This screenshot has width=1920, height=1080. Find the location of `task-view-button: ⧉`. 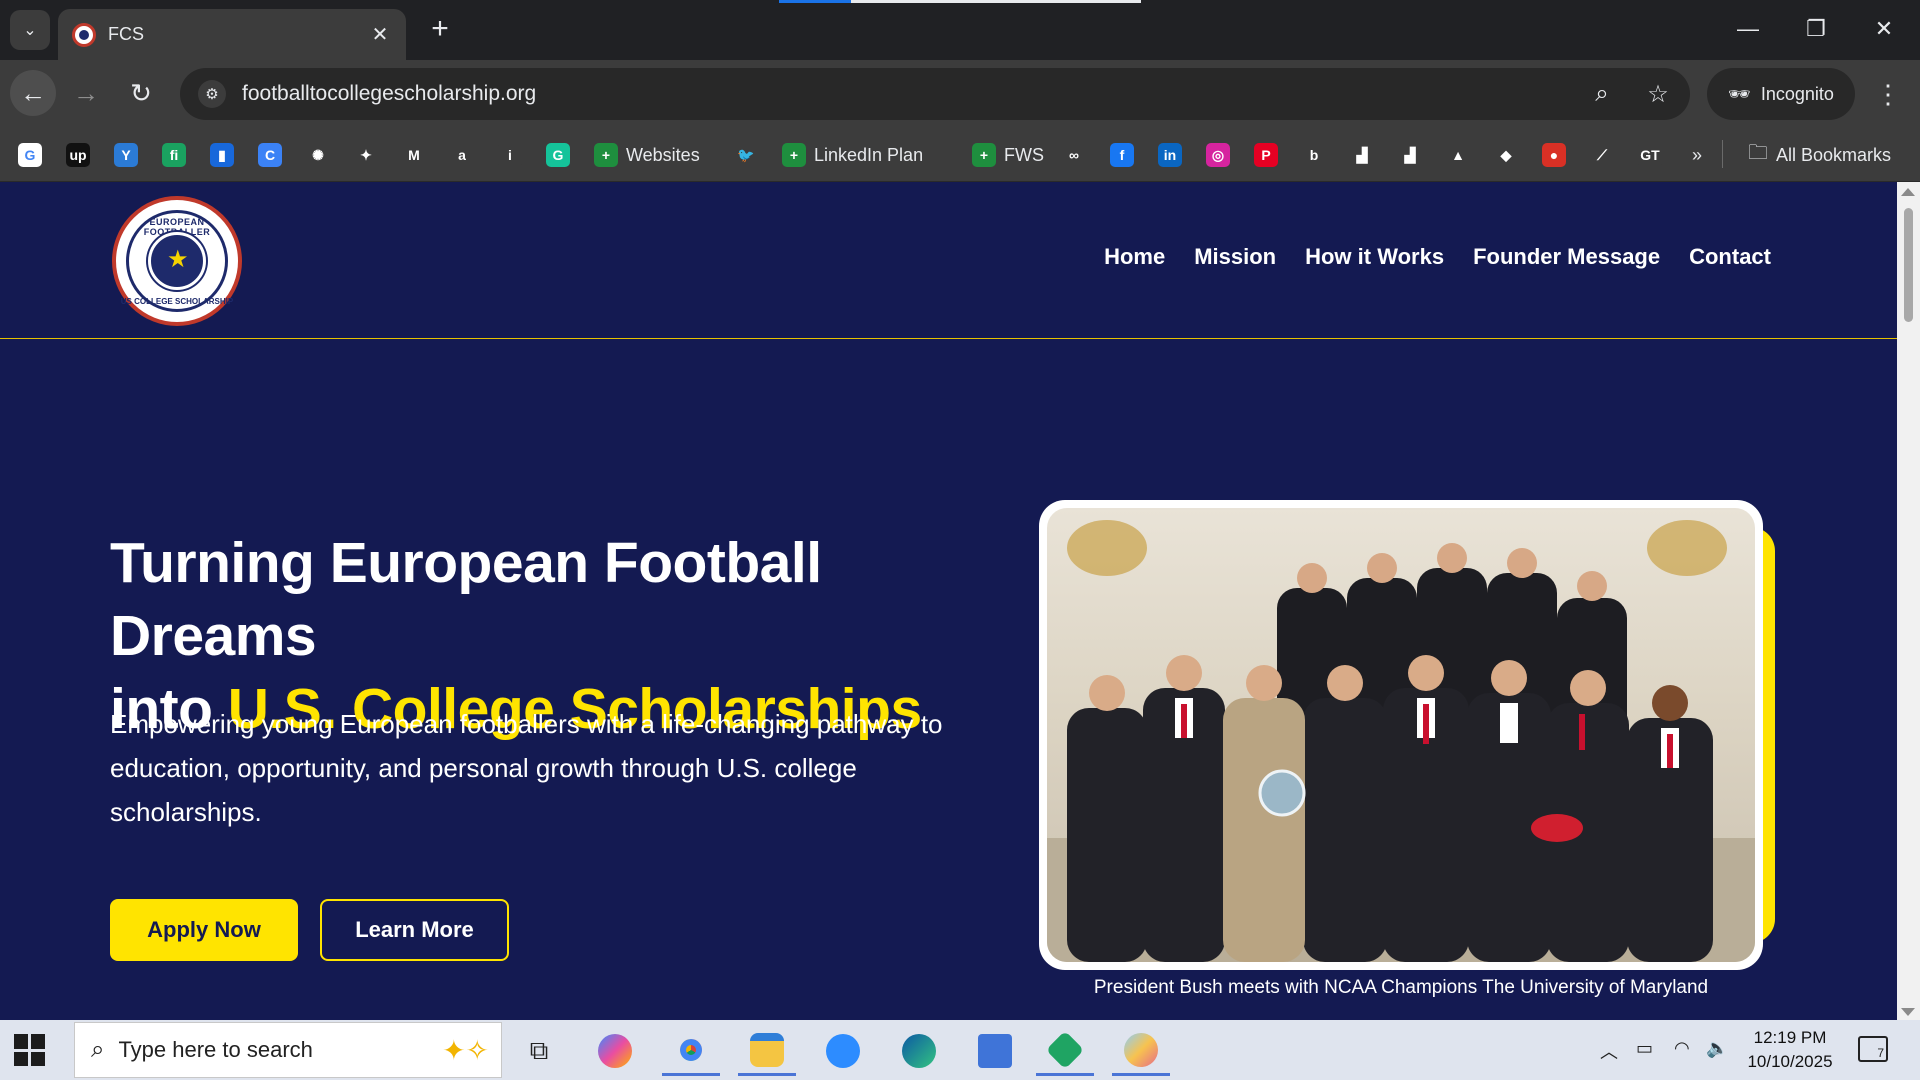

task-view-button: ⧉ is located at coordinates (539, 1051).